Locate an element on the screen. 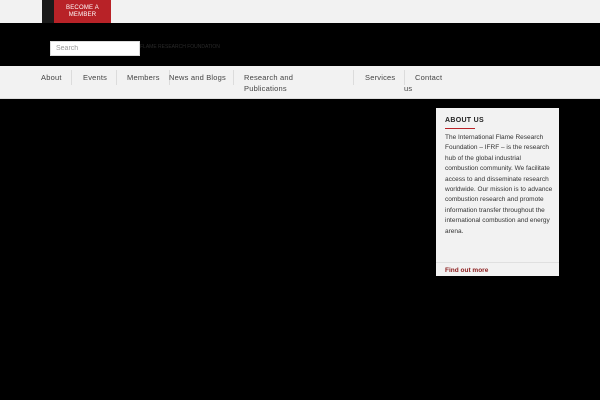  become-member-button: BECOME A MEMBER is located at coordinates (82, 11).